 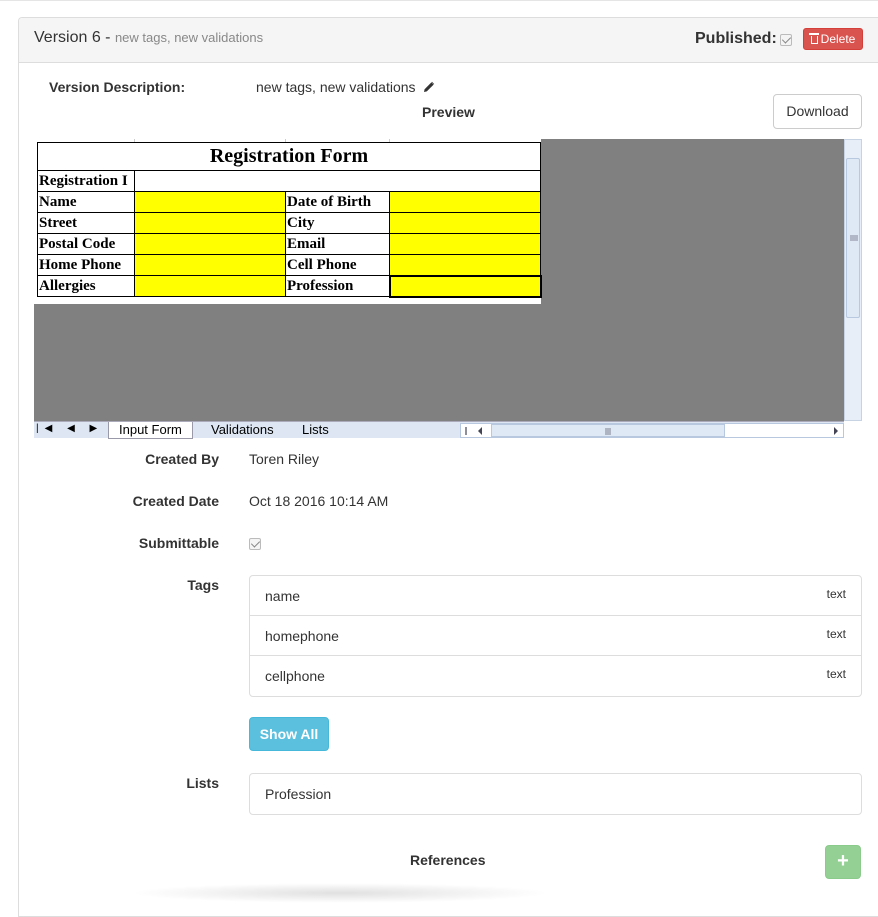 What do you see at coordinates (466, 431) in the screenshot?
I see `tab-split-icon` at bounding box center [466, 431].